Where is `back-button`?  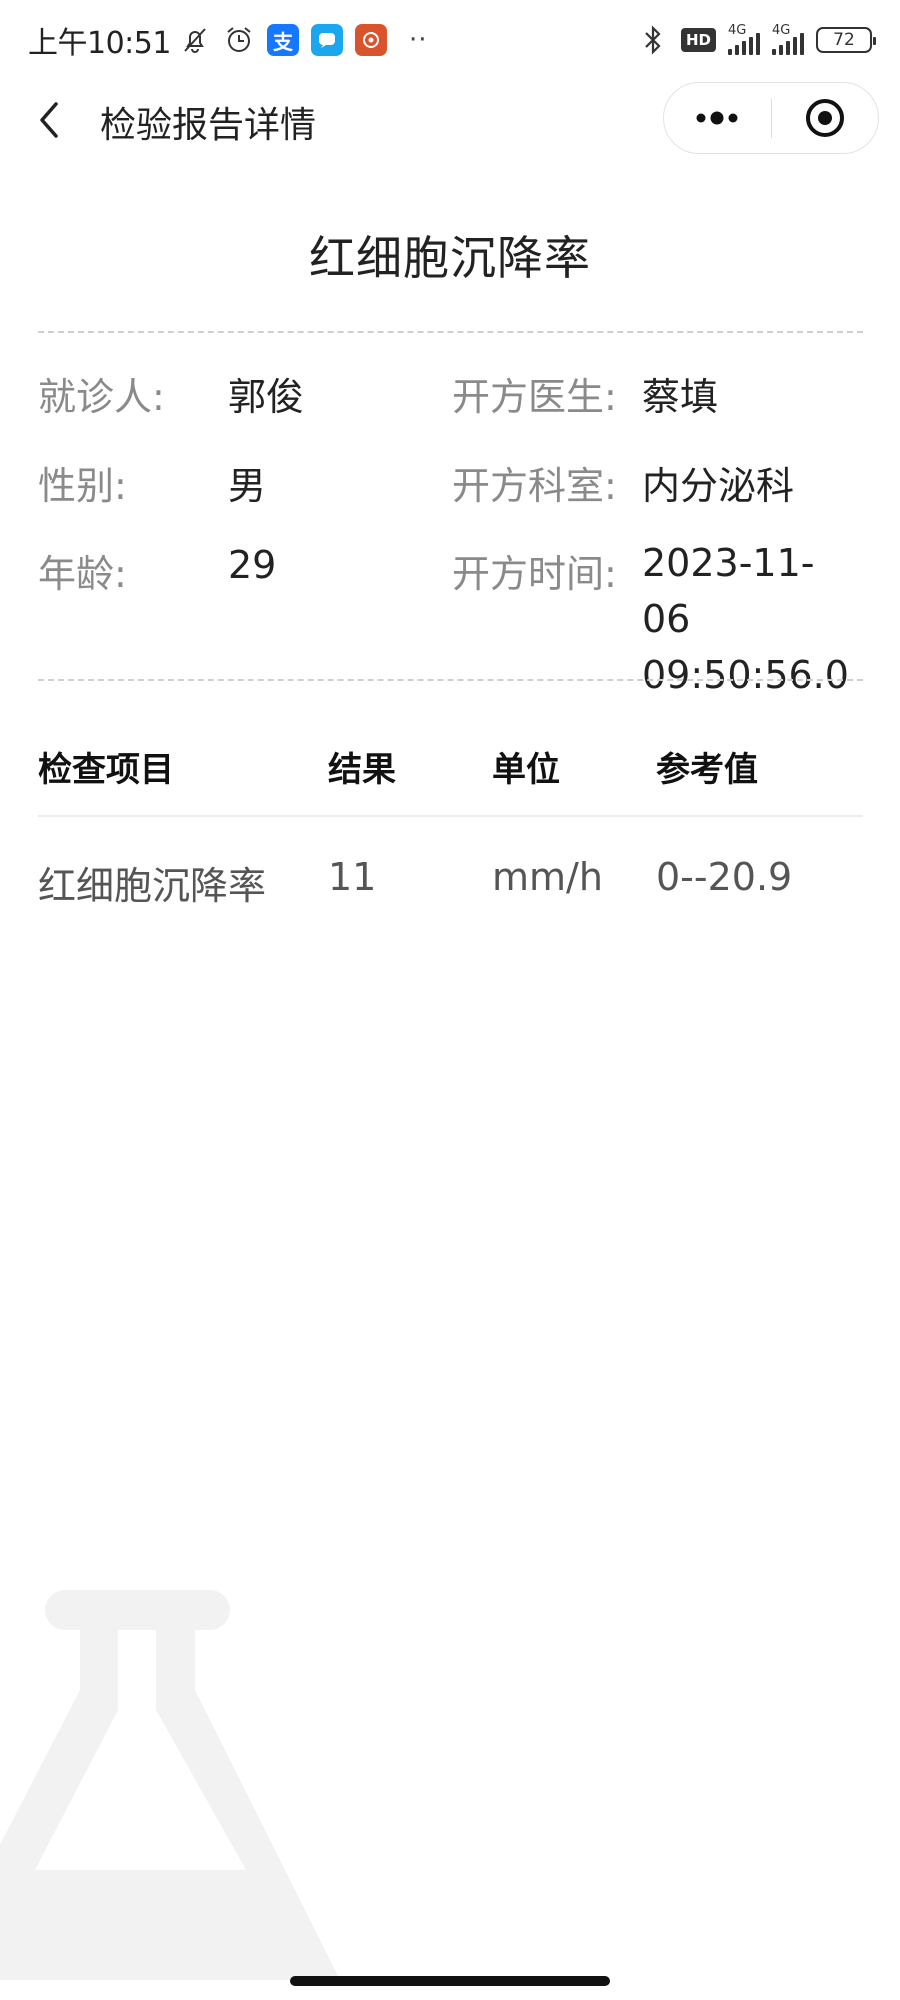
back-button is located at coordinates (52, 120).